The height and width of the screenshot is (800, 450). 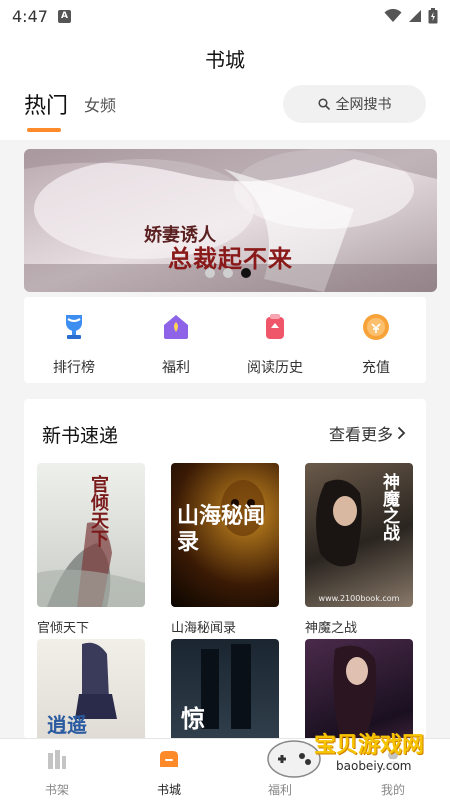 What do you see at coordinates (363, 105) in the screenshot?
I see `search-label: 全网搜书` at bounding box center [363, 105].